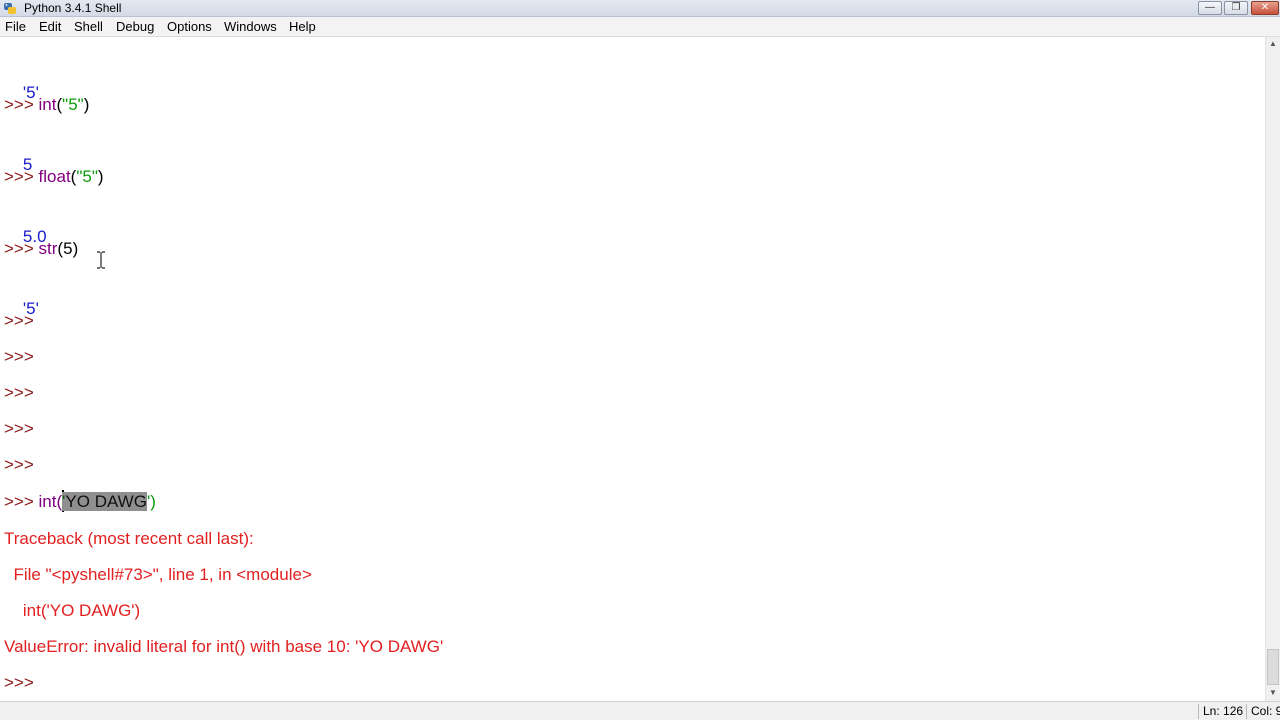  What do you see at coordinates (135, 27) in the screenshot?
I see `menu-debug: Debug` at bounding box center [135, 27].